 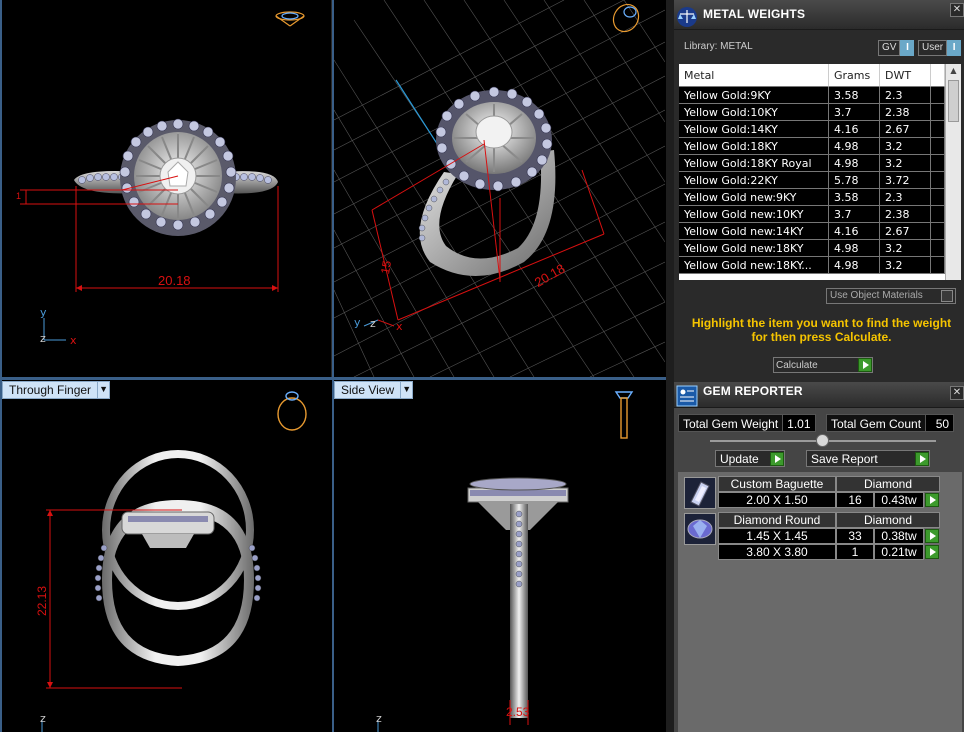 I want to click on cell-metal: Yellow Gold:18KY, so click(x=754, y=146).